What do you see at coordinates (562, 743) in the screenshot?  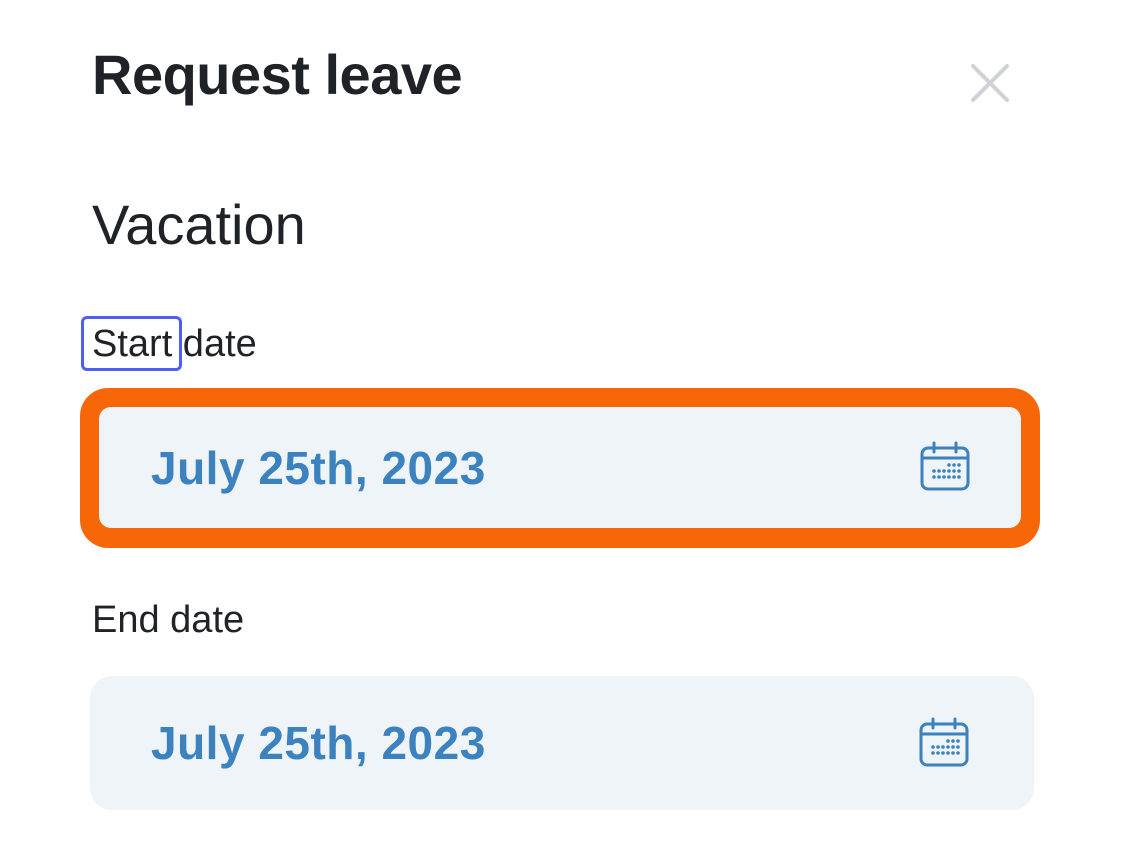 I see `end-date-field: July 25th, 2023` at bounding box center [562, 743].